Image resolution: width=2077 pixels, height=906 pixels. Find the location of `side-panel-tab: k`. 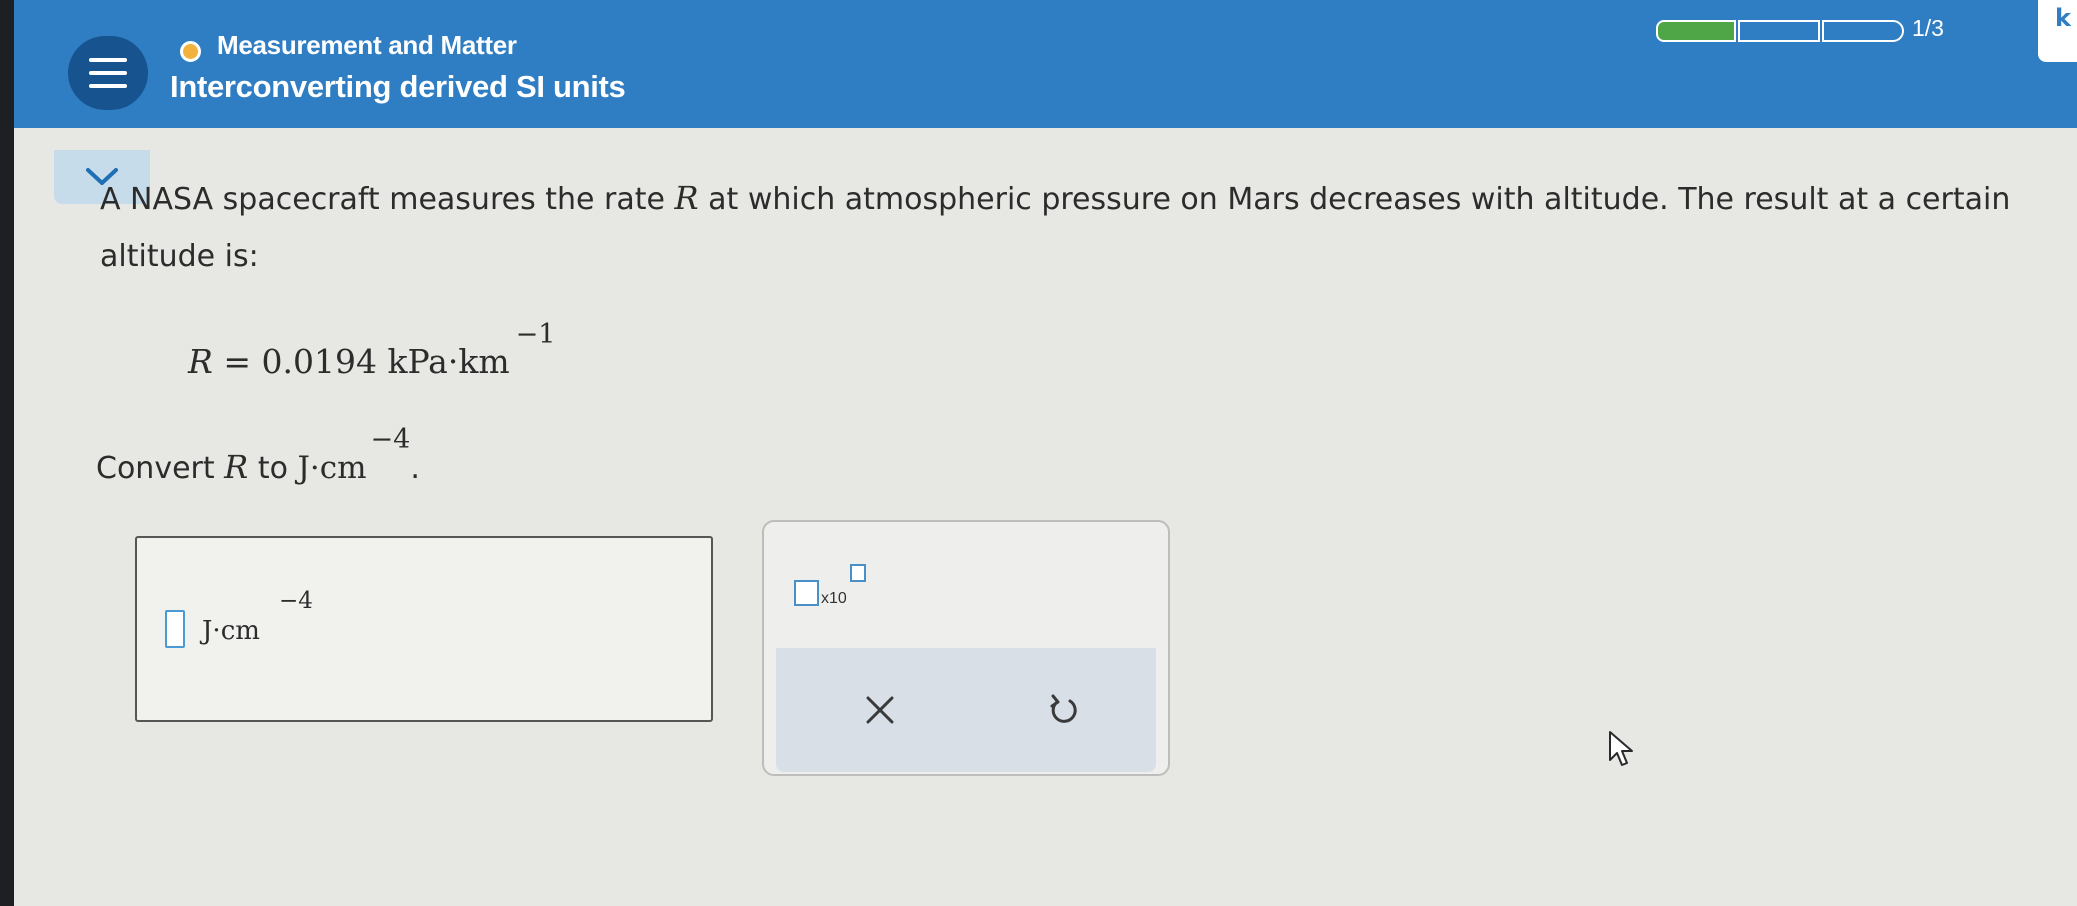

side-panel-tab: k is located at coordinates (2057, 31).